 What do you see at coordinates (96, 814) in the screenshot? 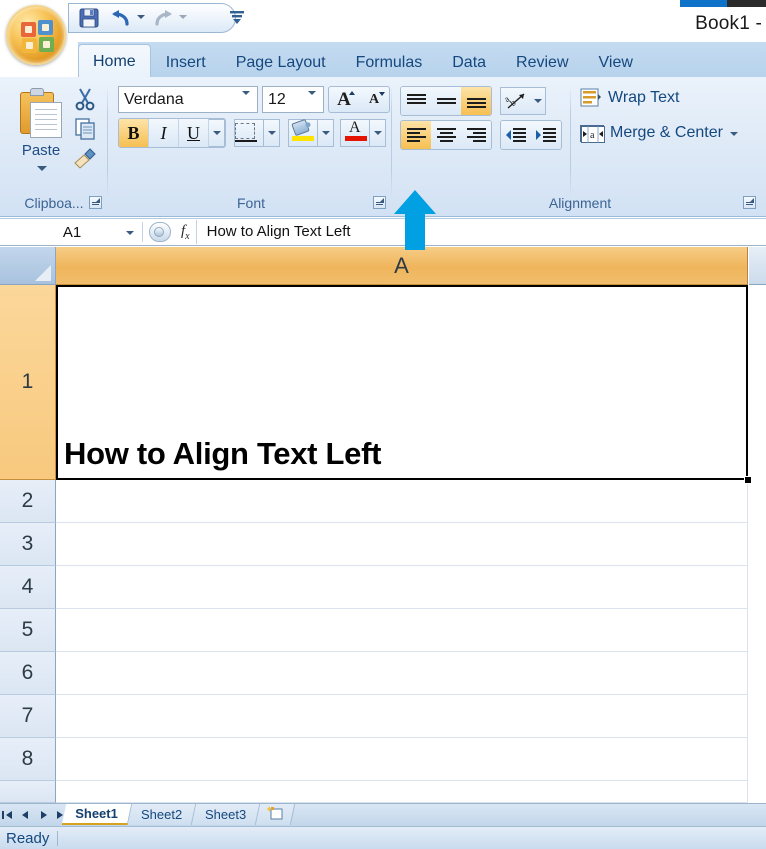
I see `sheet-tab-sheet1: Sheet1` at bounding box center [96, 814].